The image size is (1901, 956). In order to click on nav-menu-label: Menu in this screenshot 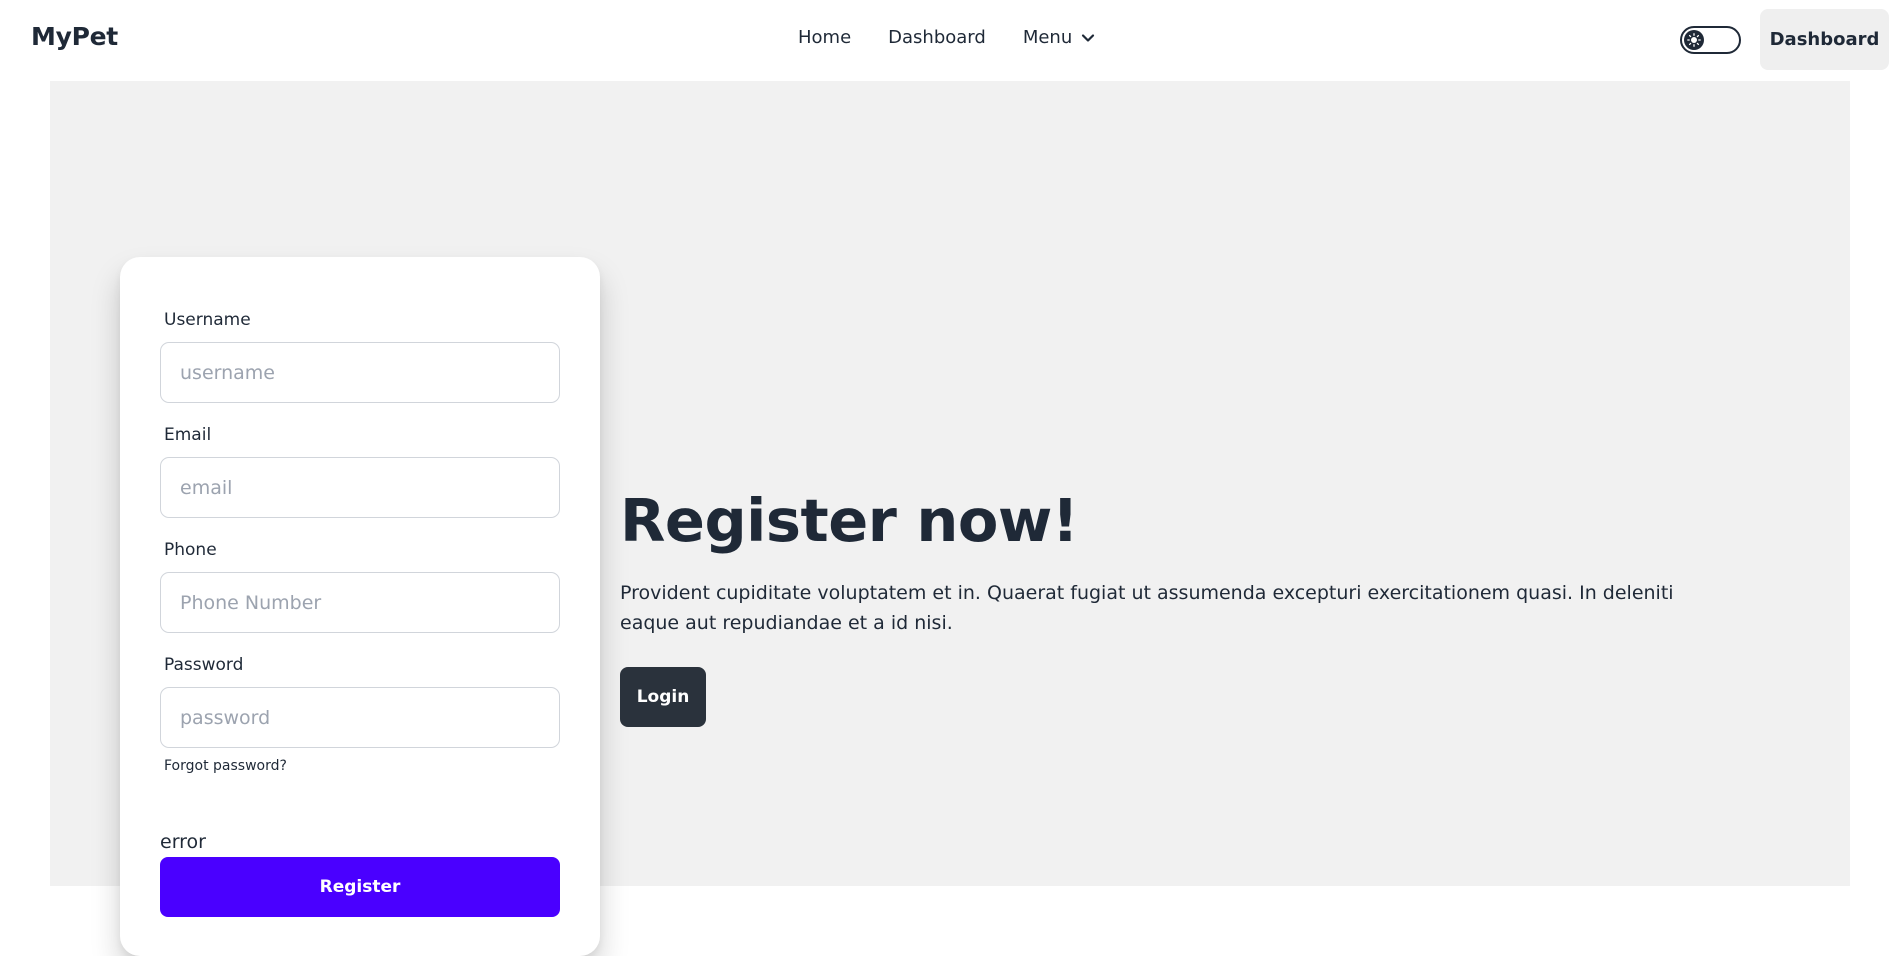, I will do `click(1047, 37)`.